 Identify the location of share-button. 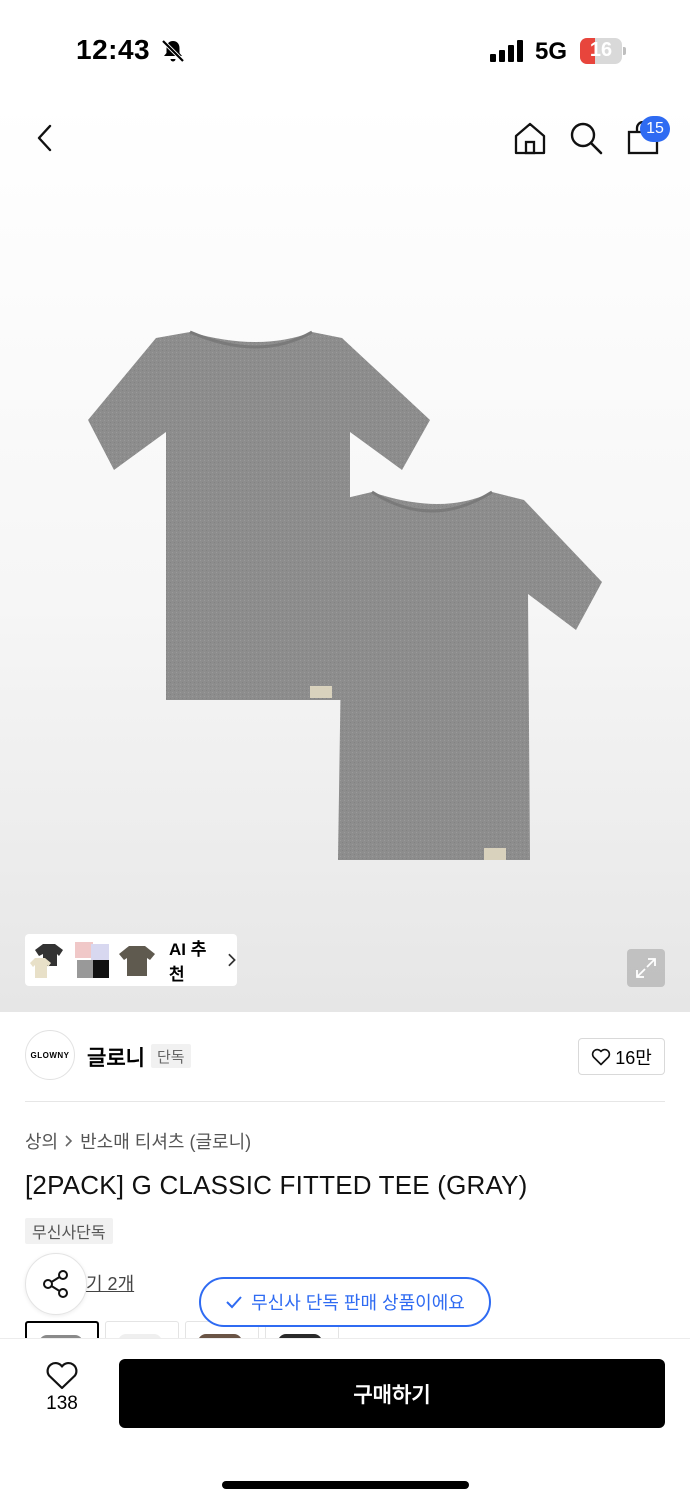
(56, 1284).